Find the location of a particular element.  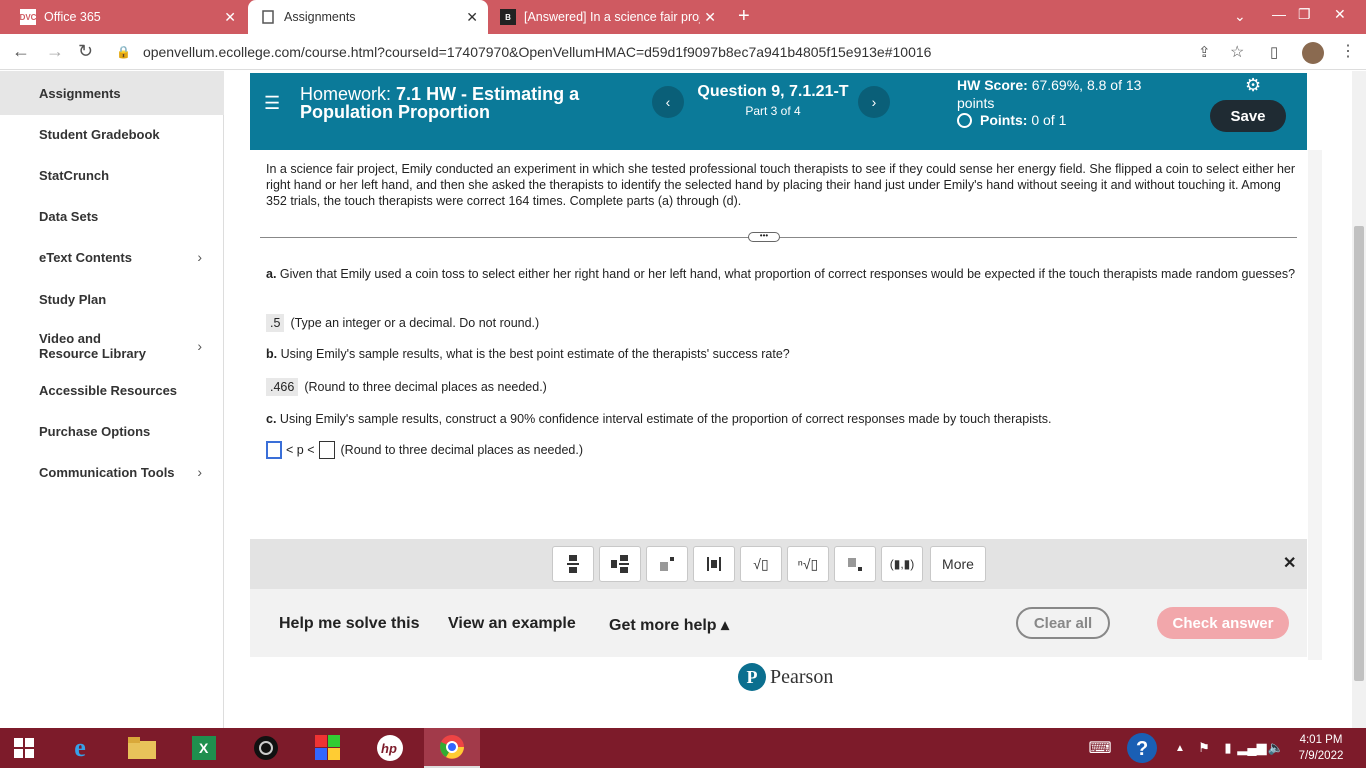

get-more-help-link: Get more help ▴ is located at coordinates (669, 625).